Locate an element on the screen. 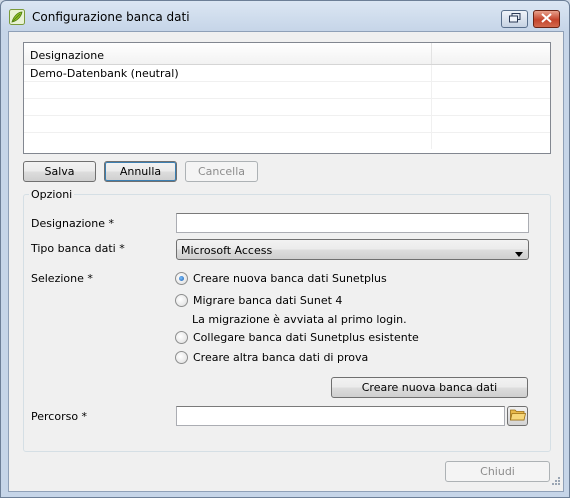  designation-label: Designazione * is located at coordinates (73, 223).